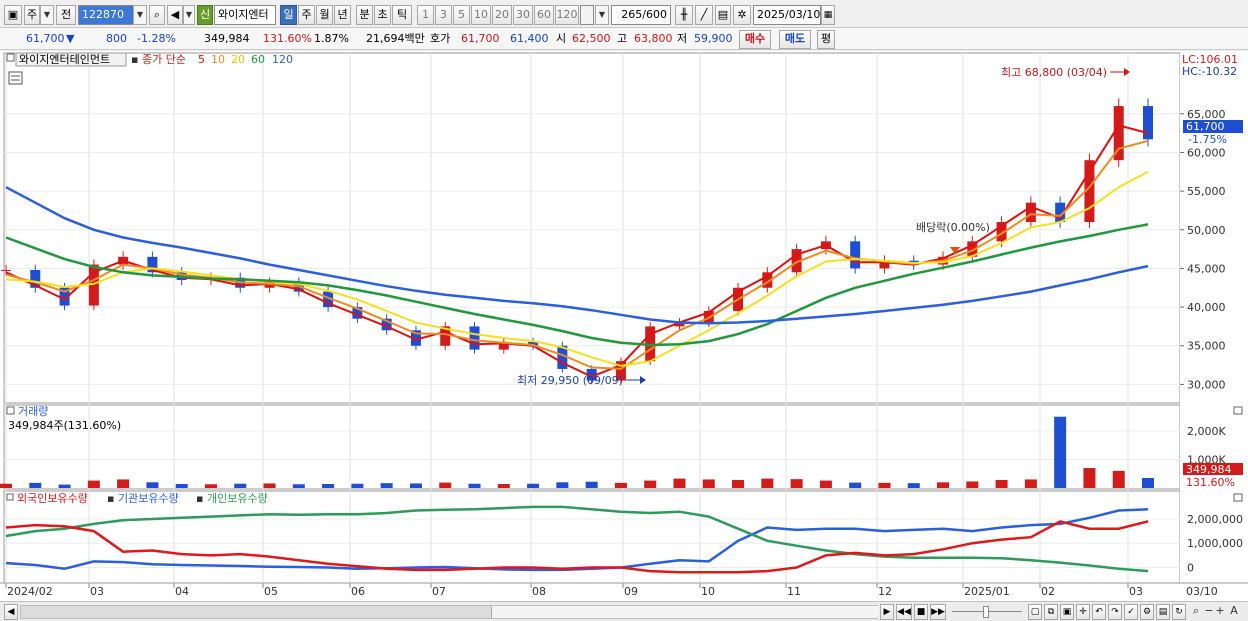  Describe the element at coordinates (331, 38) in the screenshot. I see `turnover-pct: 1.87%` at that location.